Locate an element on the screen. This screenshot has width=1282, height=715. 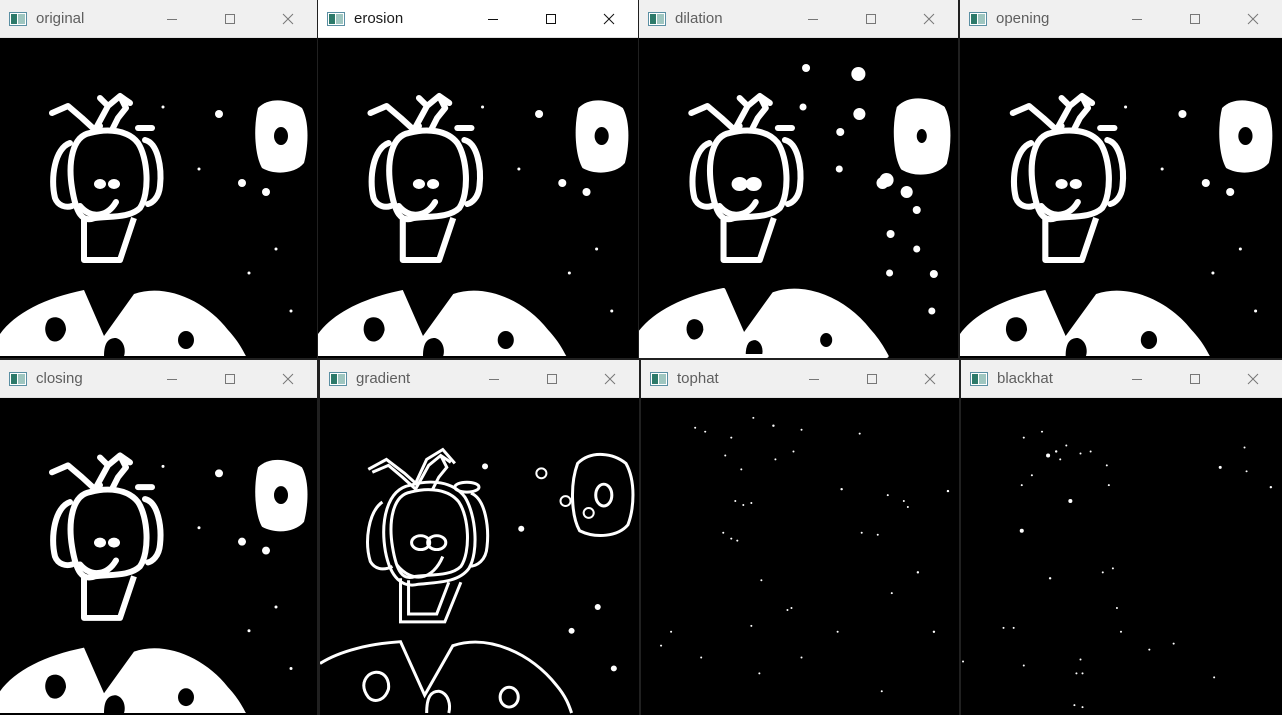
window-erosion: erosion is located at coordinates (478, 179).